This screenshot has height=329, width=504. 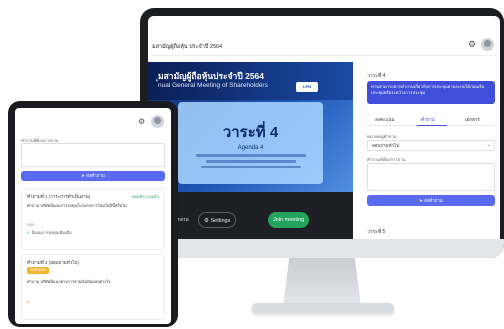 I want to click on check-icon: ✓, so click(x=29, y=232).